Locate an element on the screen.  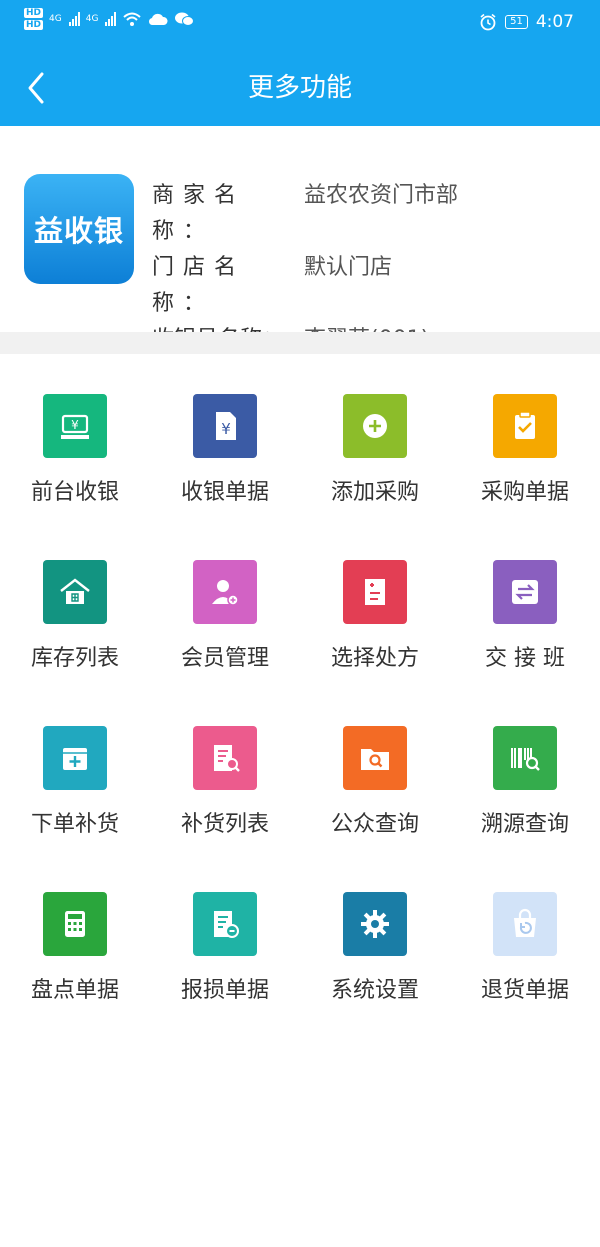
grid-item-label: 添加采购 is located at coordinates (374, 492).